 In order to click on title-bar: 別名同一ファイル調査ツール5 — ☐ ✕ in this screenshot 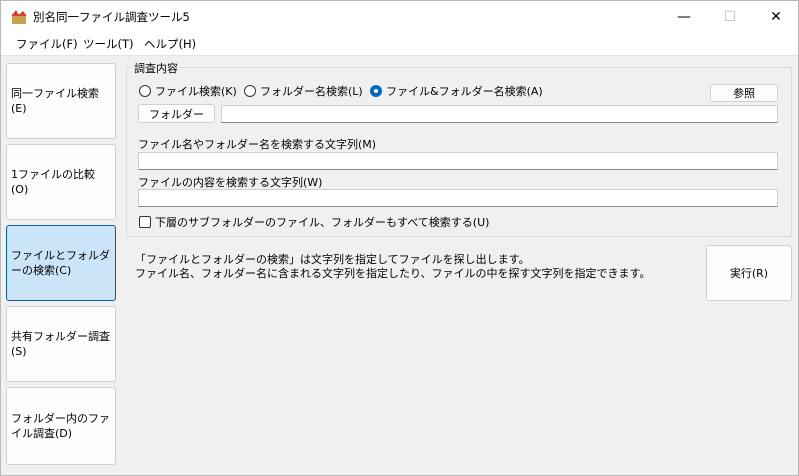, I will do `click(399, 16)`.